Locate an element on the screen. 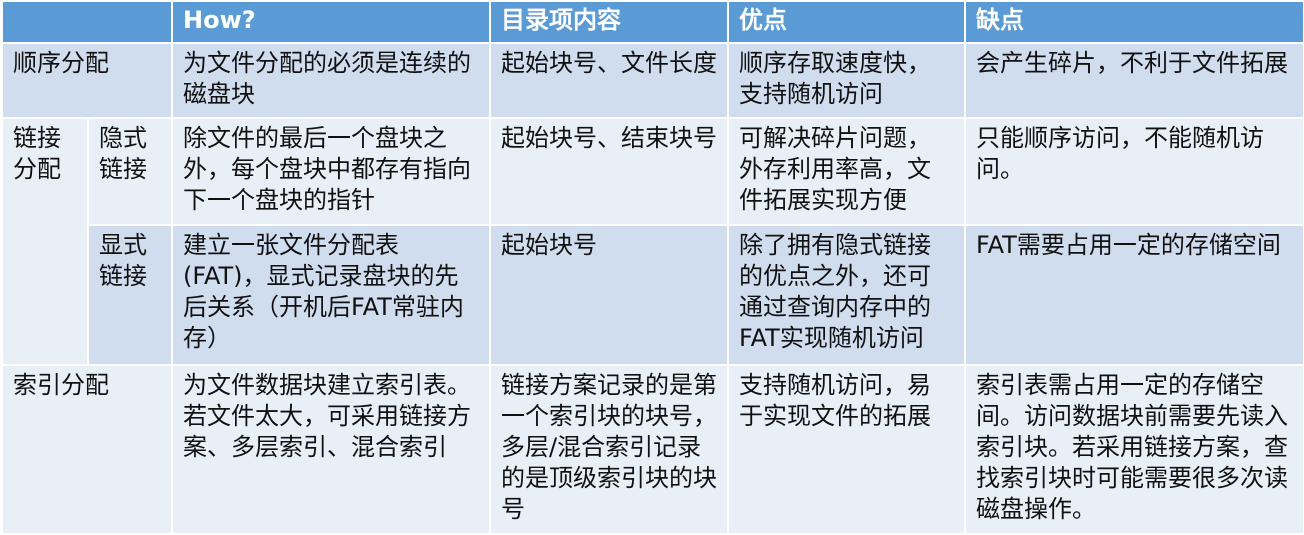 The height and width of the screenshot is (535, 1304). header-row: How? 目录项内容 优点 缺点 is located at coordinates (652, 22).